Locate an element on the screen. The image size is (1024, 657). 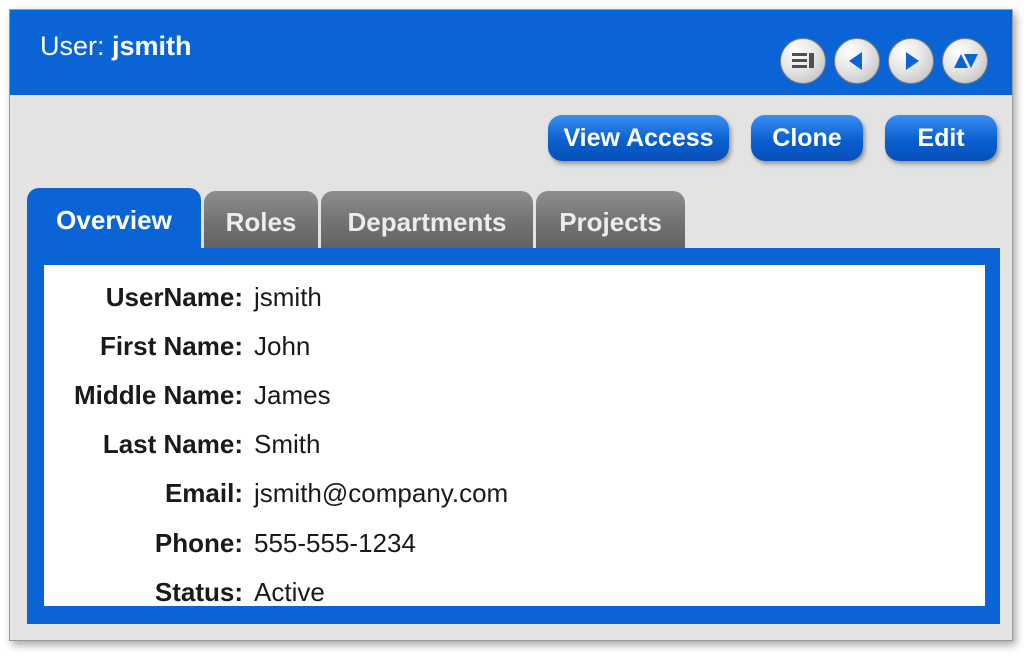
page-title: User: jsmith is located at coordinates (116, 46).